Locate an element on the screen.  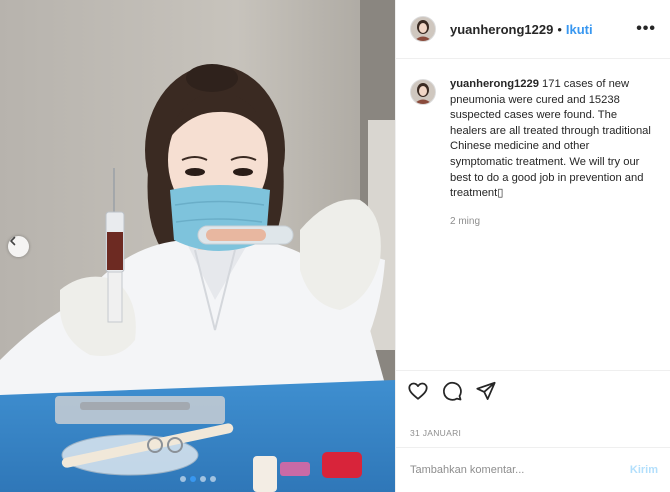
post-date: 31 JANUARI is located at coordinates (436, 433).